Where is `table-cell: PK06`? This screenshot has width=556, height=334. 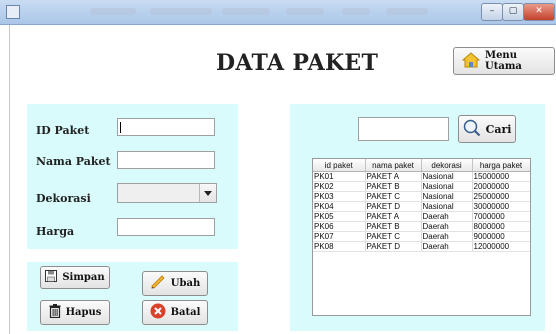 table-cell: PK06 is located at coordinates (339, 226).